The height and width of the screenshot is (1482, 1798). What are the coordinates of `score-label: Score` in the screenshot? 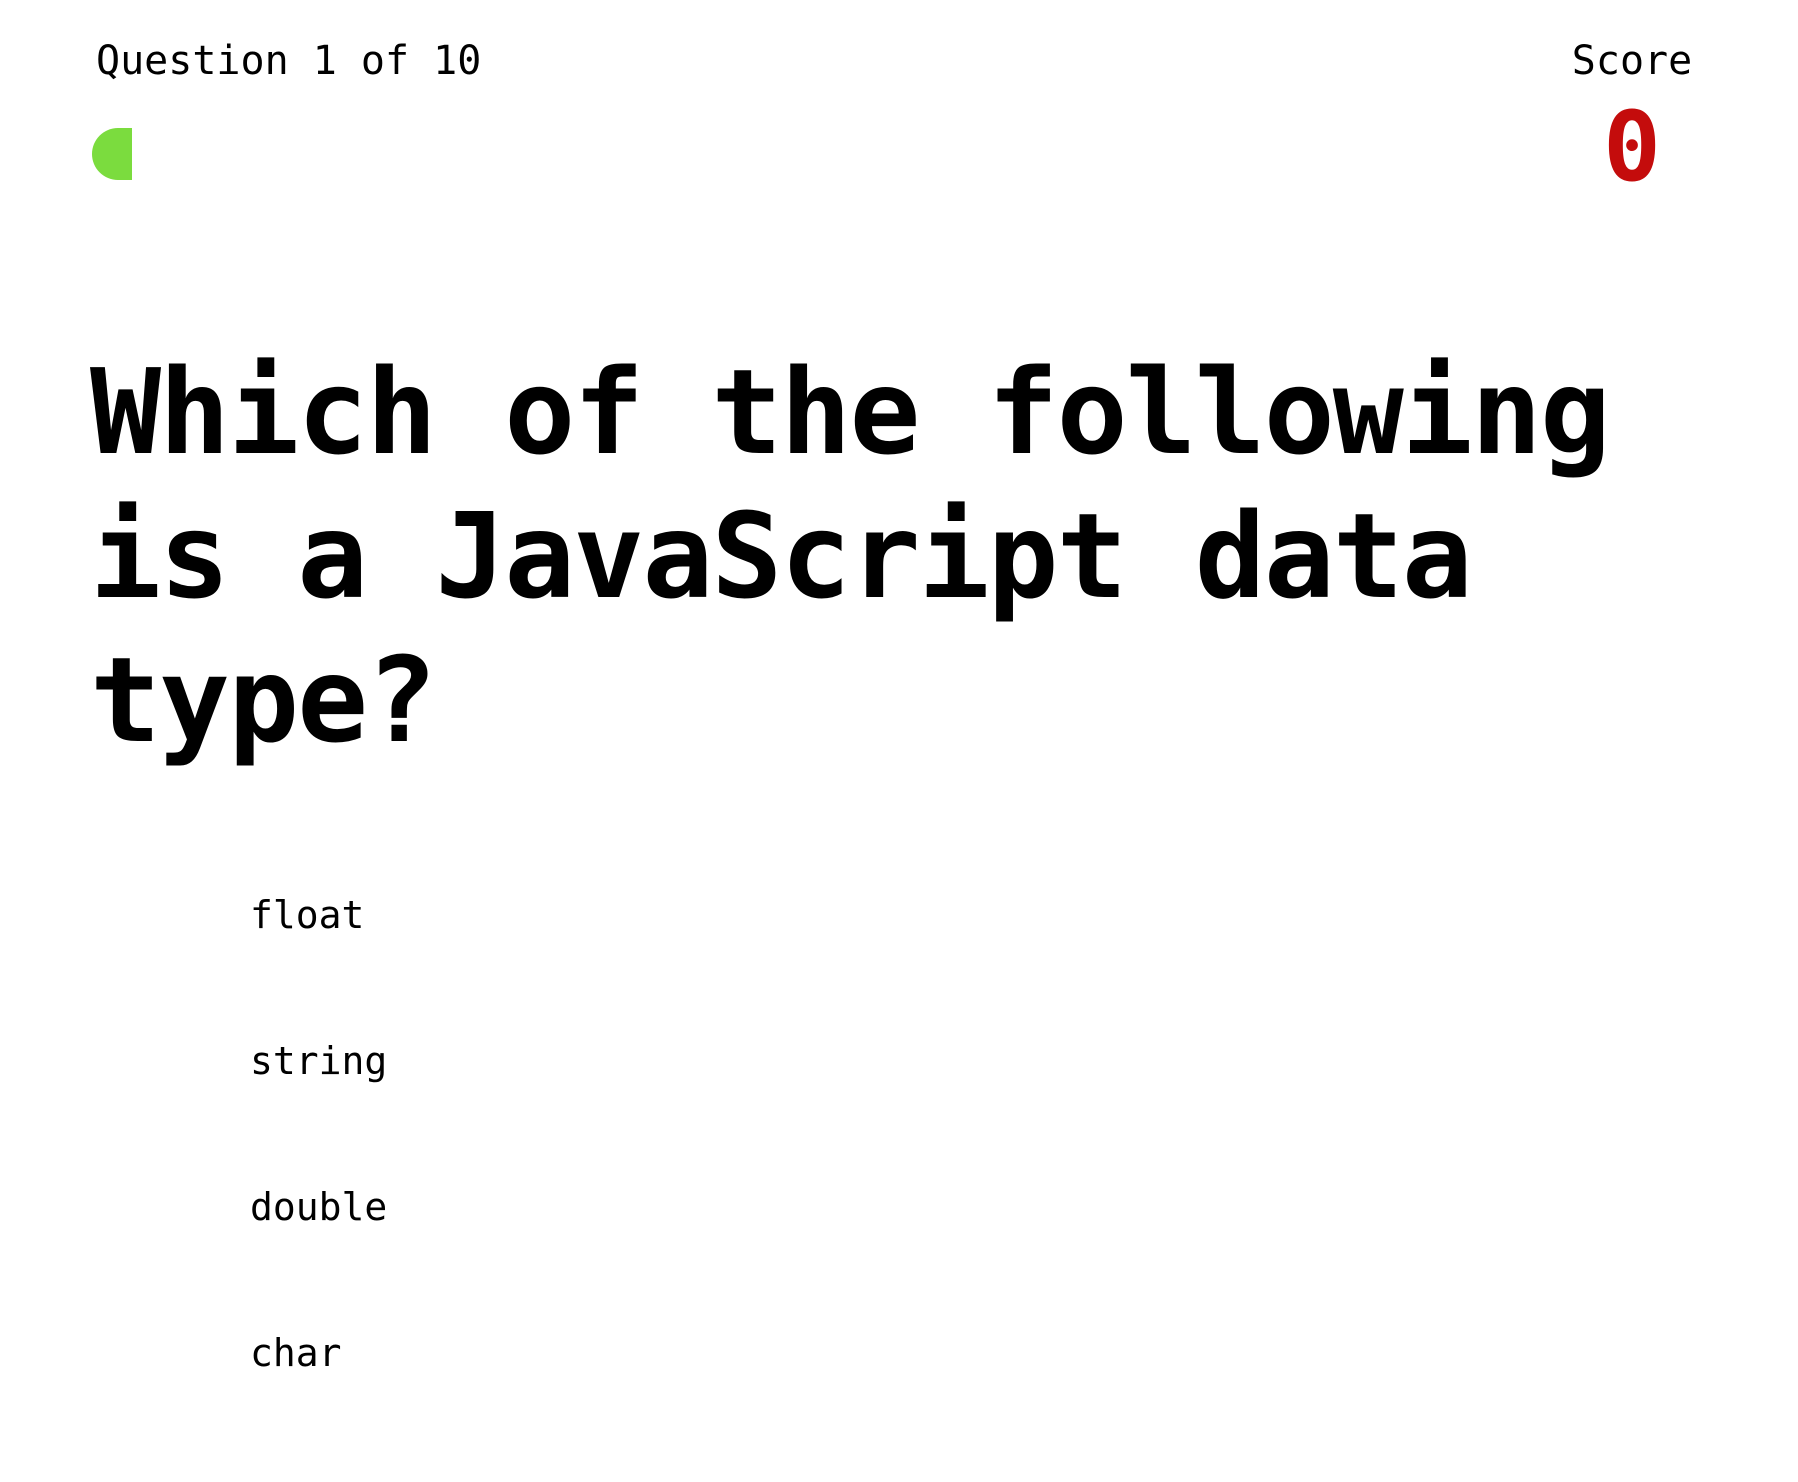 It's located at (1632, 61).